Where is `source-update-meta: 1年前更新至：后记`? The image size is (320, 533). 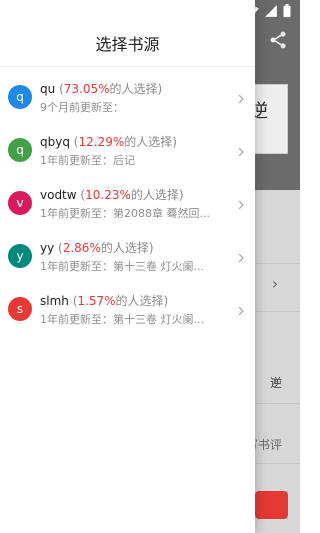 source-update-meta: 1年前更新至：后记 is located at coordinates (87, 160).